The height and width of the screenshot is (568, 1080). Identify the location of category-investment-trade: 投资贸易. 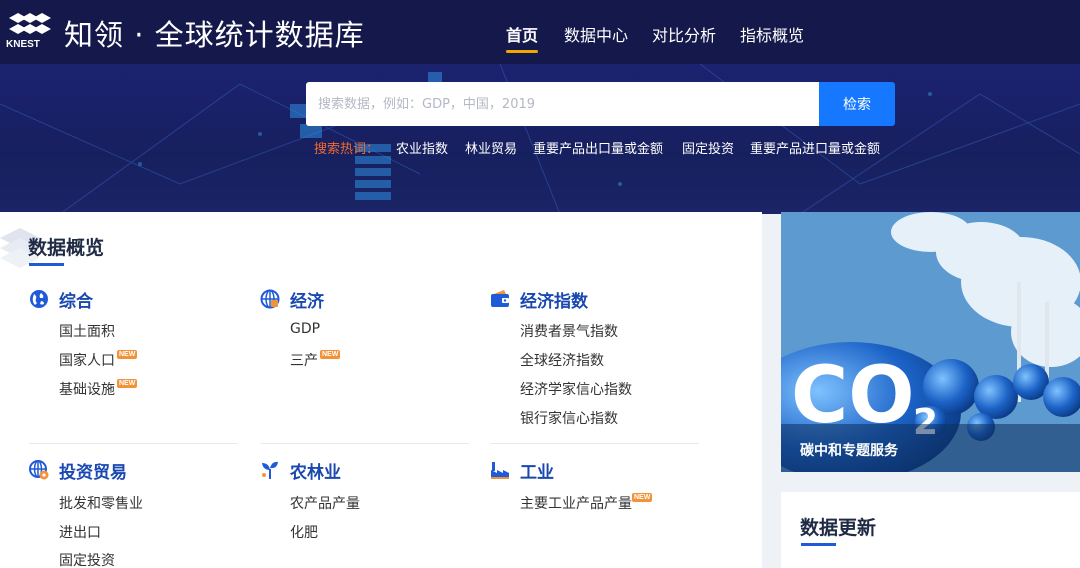
(78, 471).